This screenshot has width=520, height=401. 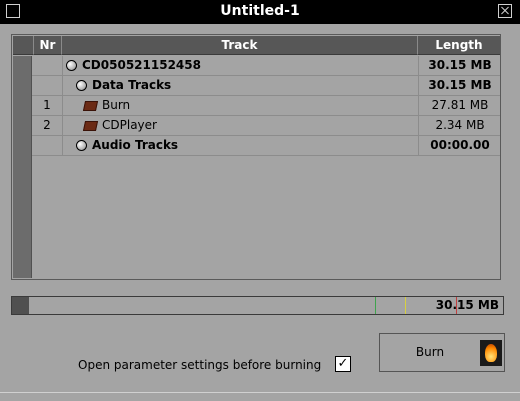 What do you see at coordinates (135, 145) in the screenshot?
I see `row-track-name: Audio Tracks` at bounding box center [135, 145].